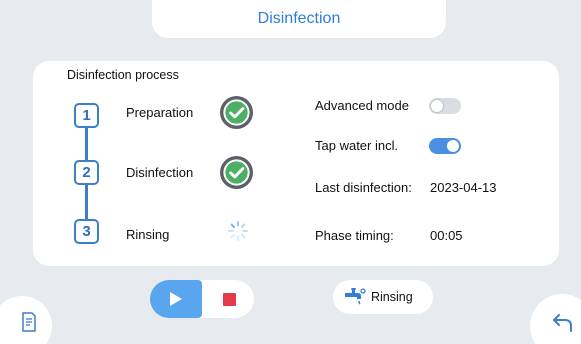 The width and height of the screenshot is (581, 344). I want to click on phase-timing-value: 00:05, so click(446, 235).